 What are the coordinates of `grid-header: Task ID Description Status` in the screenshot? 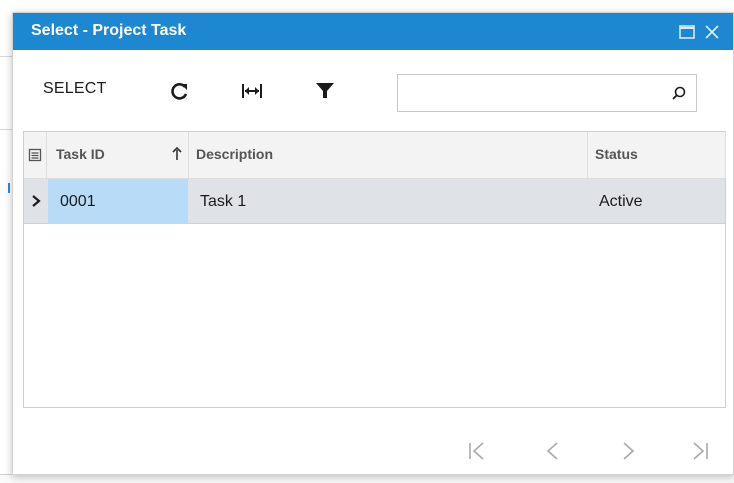 It's located at (375, 155).